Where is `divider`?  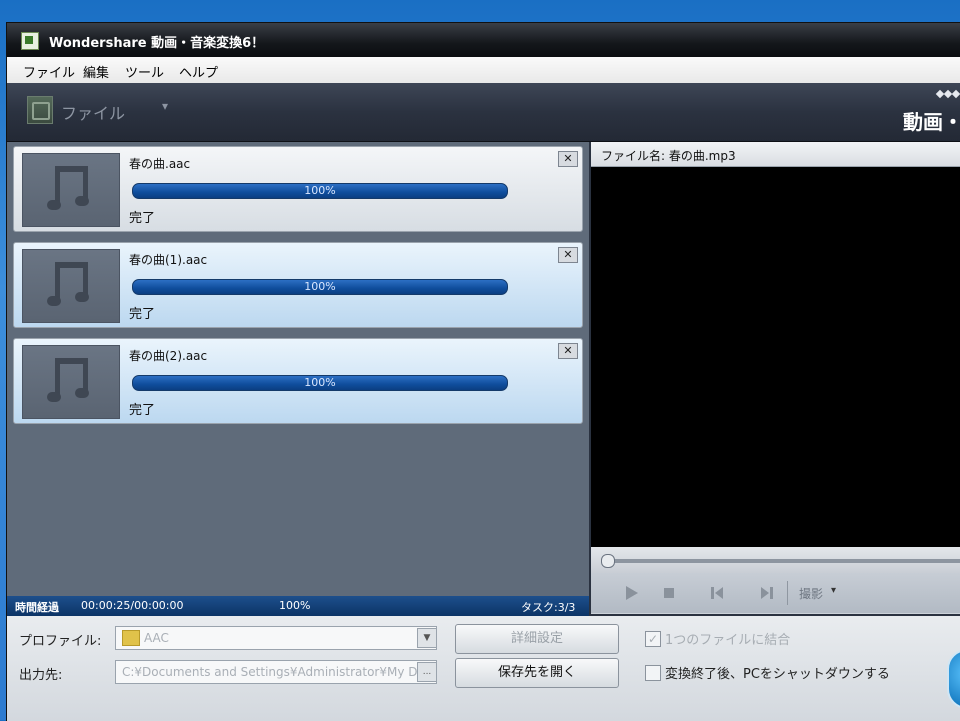 divider is located at coordinates (787, 593).